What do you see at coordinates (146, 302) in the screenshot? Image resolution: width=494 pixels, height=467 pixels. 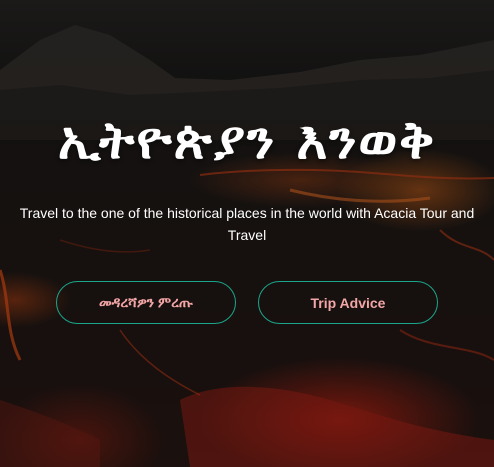 I see `choose-destination-button: መዳረሻዎን ምረጡ` at bounding box center [146, 302].